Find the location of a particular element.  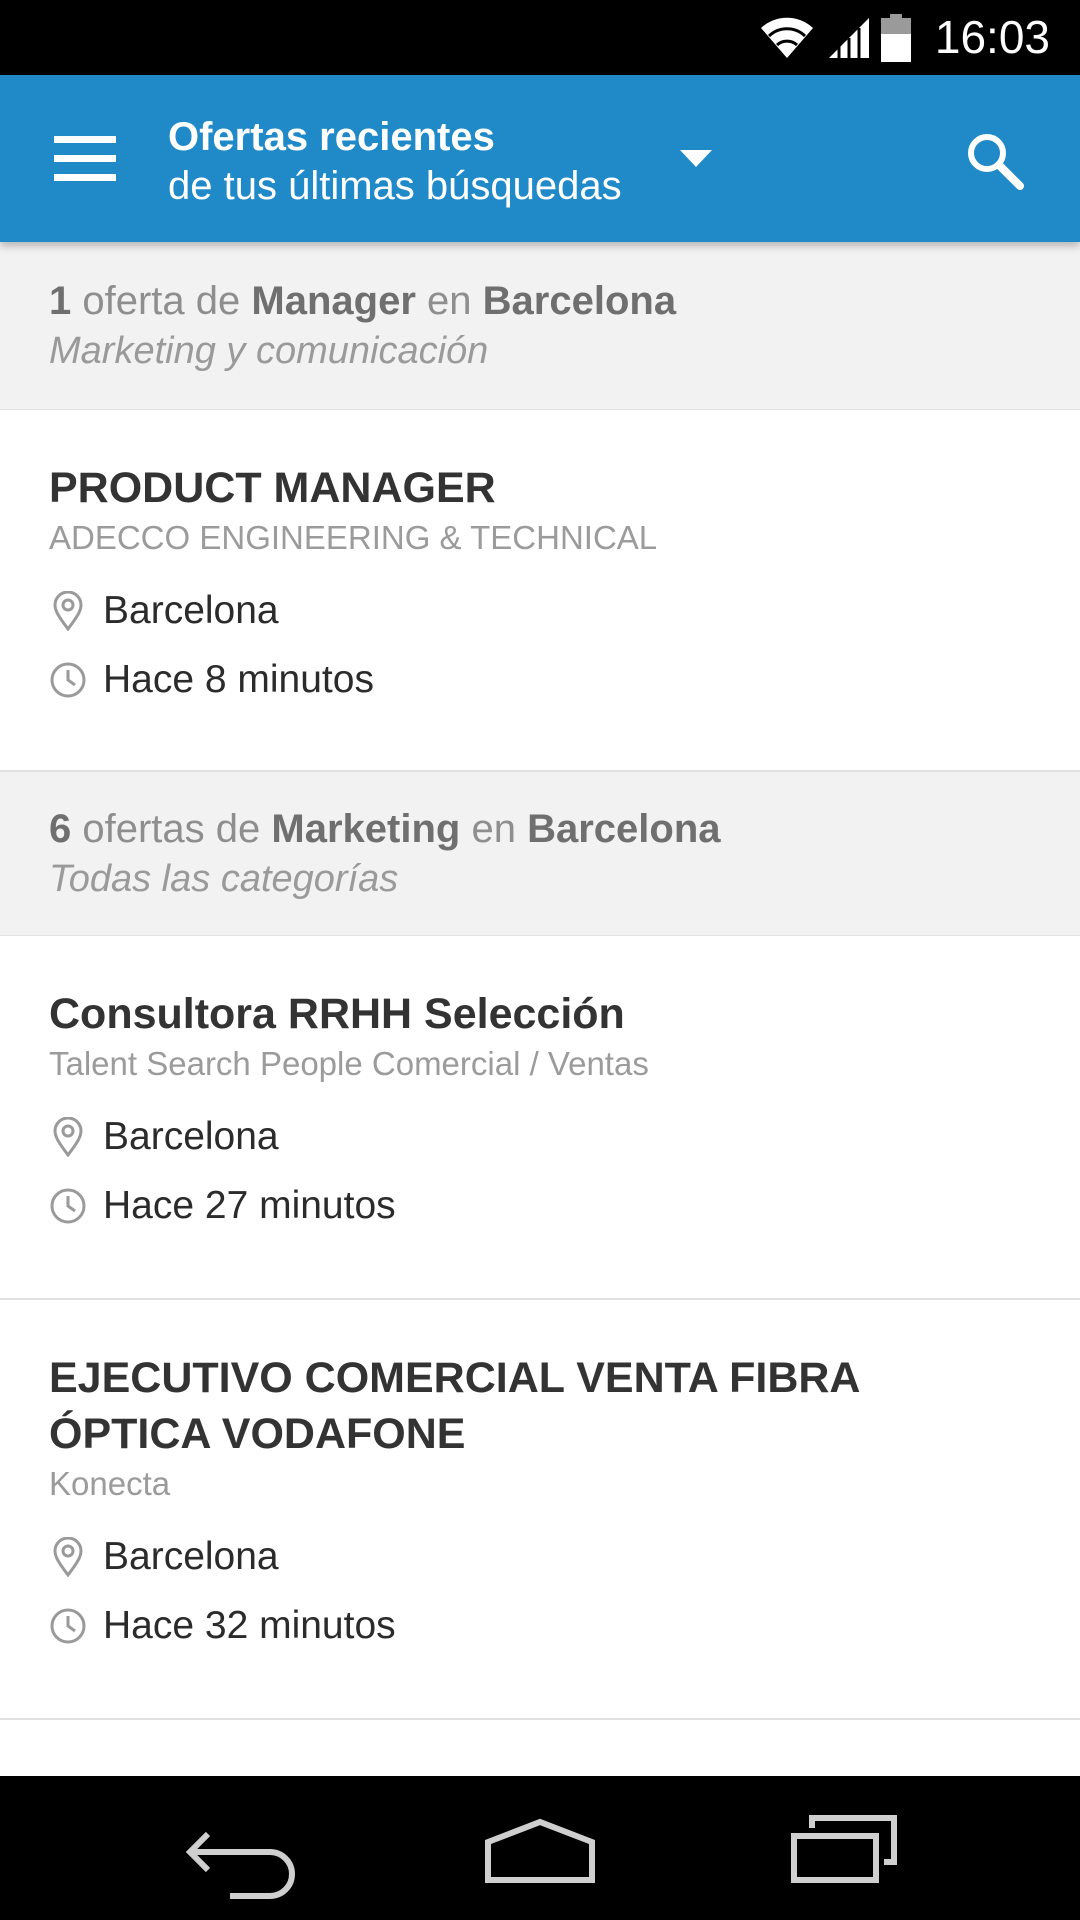

job-time: Hace 27 minutos is located at coordinates (249, 1205).